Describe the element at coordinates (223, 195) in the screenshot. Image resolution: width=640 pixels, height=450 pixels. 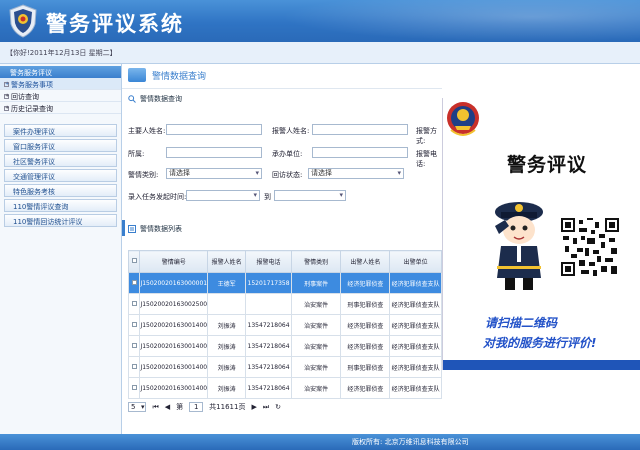
I see `task-time-start-select` at that location.